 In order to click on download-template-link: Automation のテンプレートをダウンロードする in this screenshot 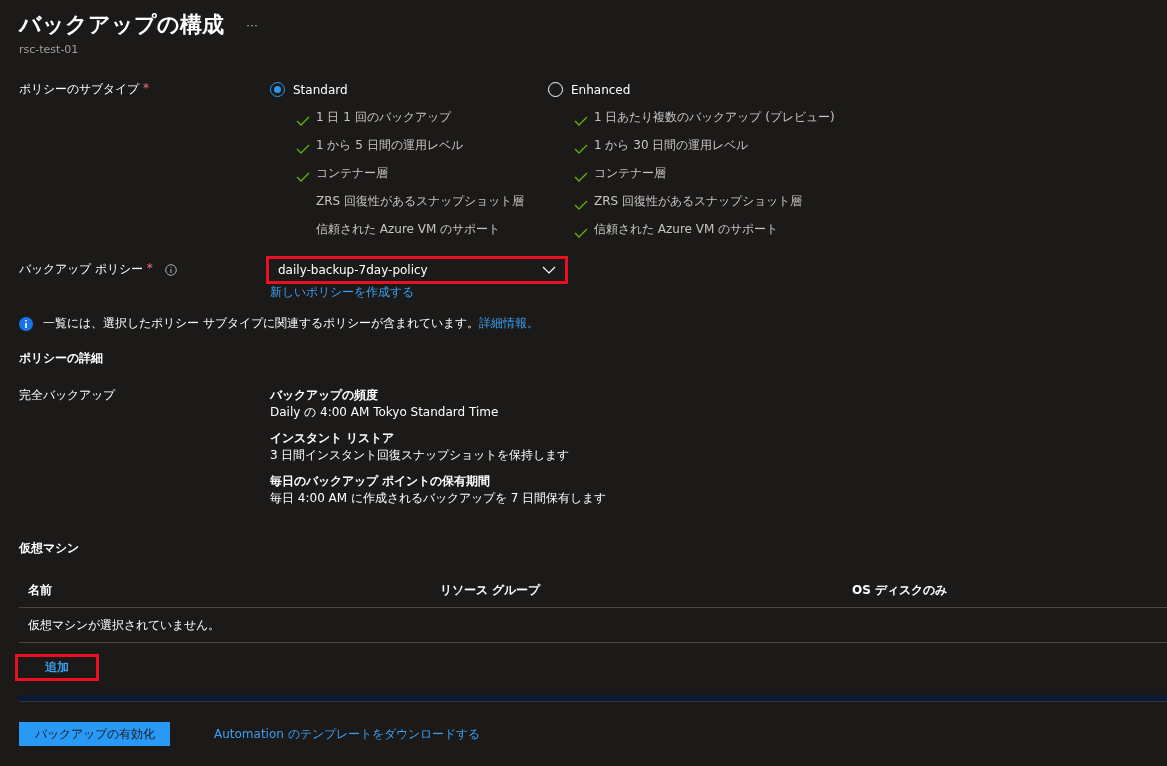, I will do `click(347, 734)`.